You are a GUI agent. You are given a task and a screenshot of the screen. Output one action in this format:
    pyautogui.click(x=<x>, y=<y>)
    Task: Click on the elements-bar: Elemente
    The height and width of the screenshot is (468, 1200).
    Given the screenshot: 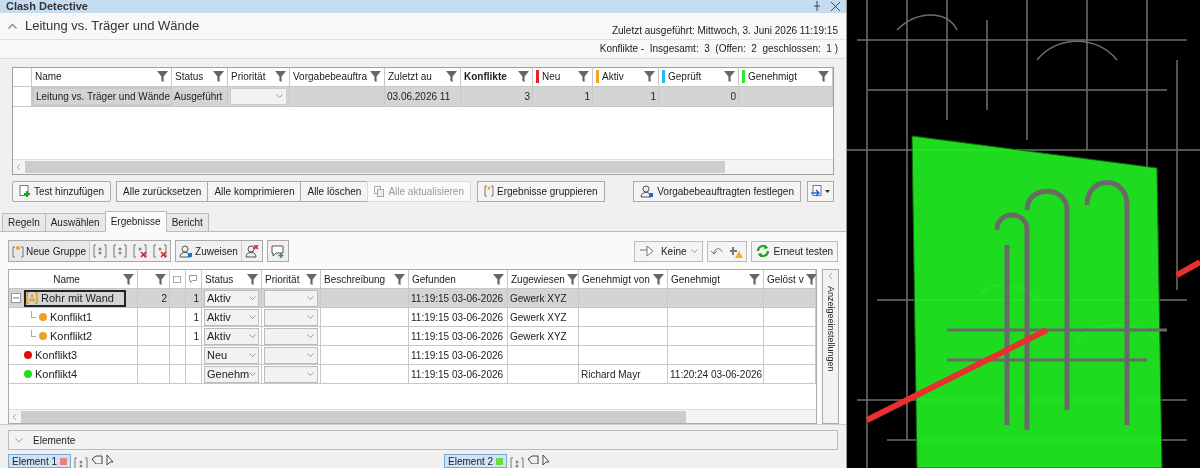 What is the action you would take?
    pyautogui.click(x=423, y=440)
    